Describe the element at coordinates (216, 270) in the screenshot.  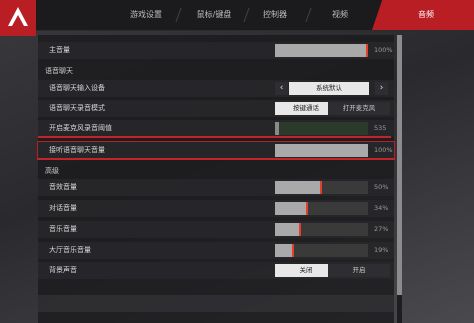
I see `background-audio-row: 背景声音 关闭 开启` at that location.